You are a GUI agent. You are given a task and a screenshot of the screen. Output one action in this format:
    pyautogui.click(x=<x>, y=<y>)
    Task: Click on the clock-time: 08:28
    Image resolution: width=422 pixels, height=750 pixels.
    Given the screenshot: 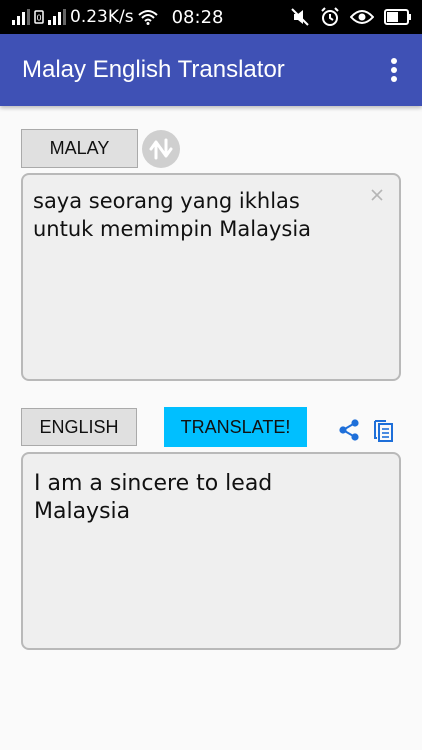 What is the action you would take?
    pyautogui.click(x=197, y=17)
    